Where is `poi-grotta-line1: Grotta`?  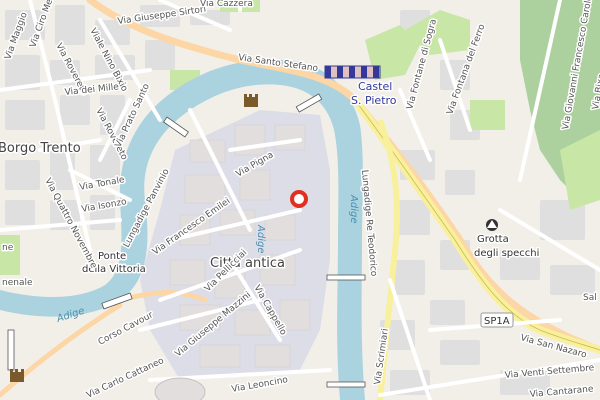 poi-grotta-line1: Grotta is located at coordinates (493, 239).